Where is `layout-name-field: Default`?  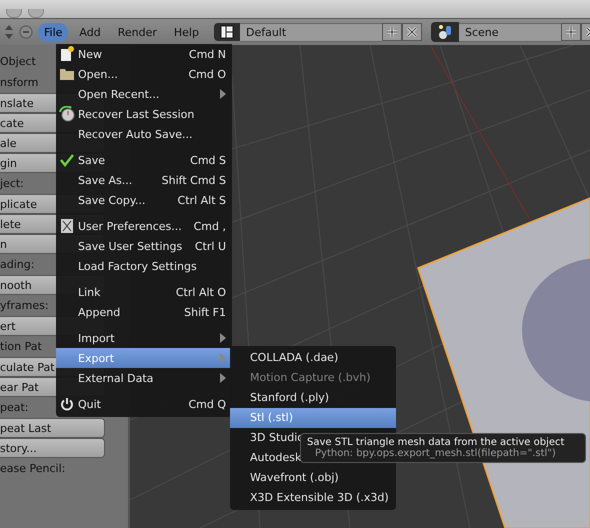 layout-name-field: Default is located at coordinates (311, 32).